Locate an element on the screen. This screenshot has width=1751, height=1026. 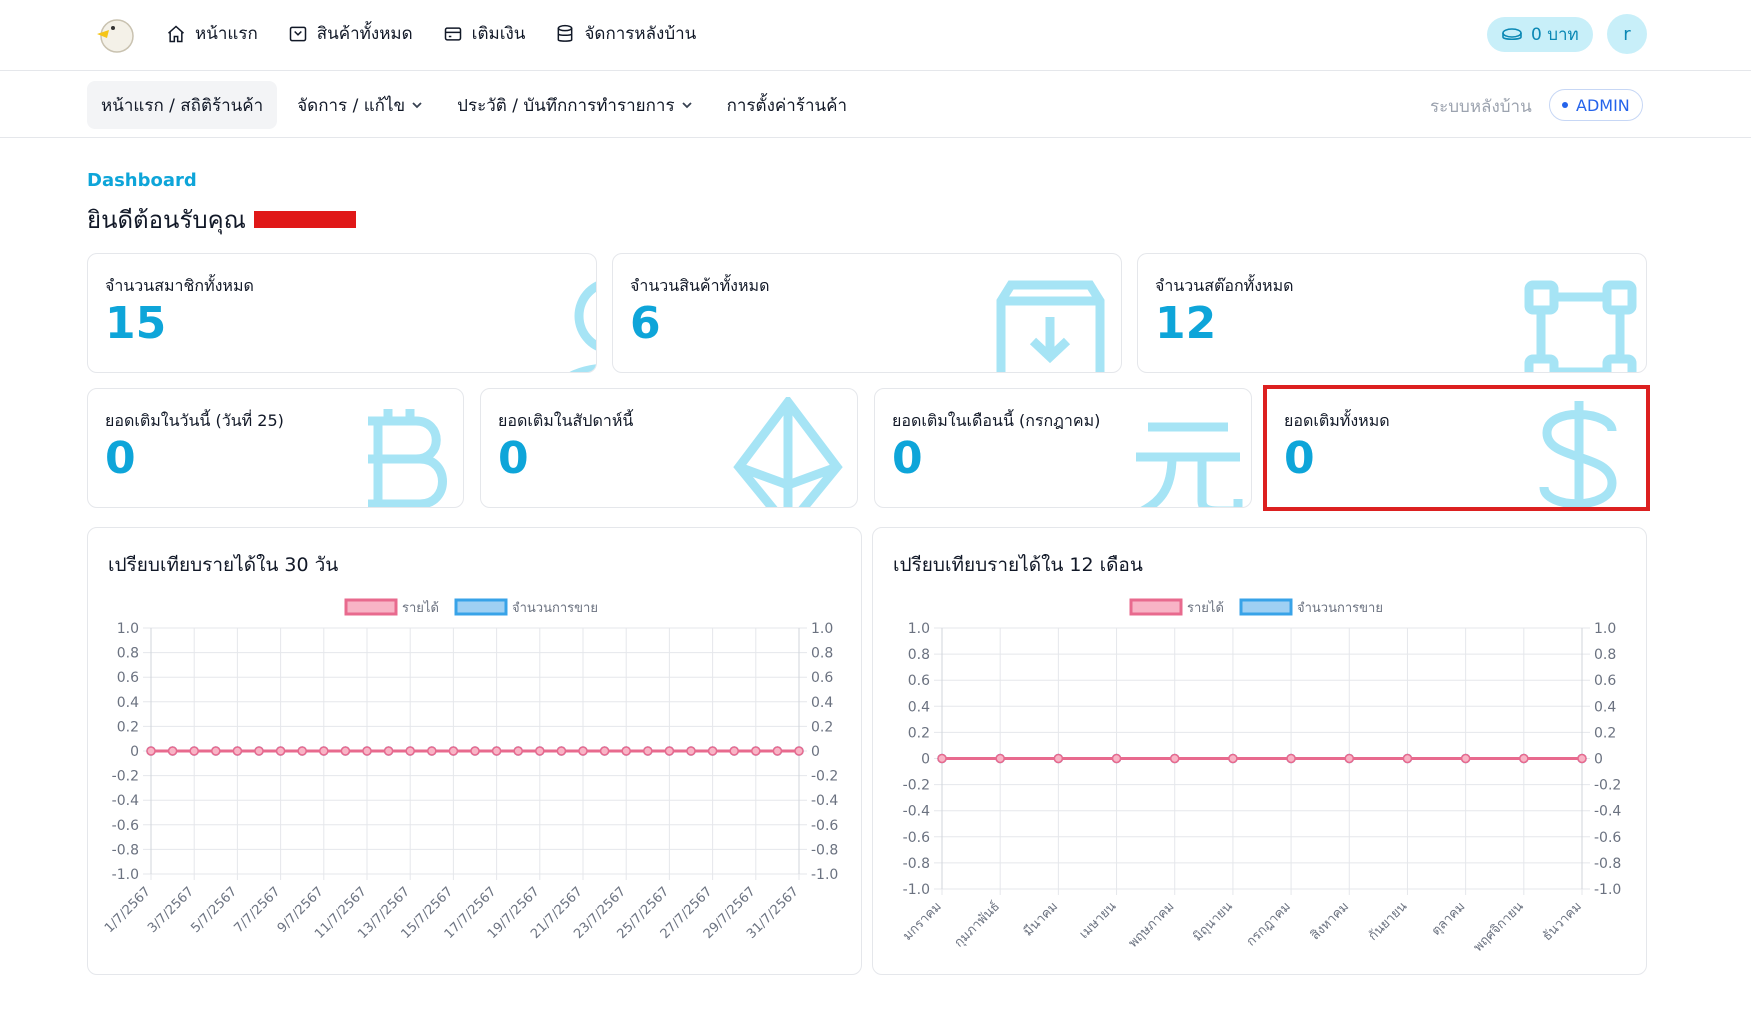
x-tick-label: มีนาคม is located at coordinates (1040, 919).